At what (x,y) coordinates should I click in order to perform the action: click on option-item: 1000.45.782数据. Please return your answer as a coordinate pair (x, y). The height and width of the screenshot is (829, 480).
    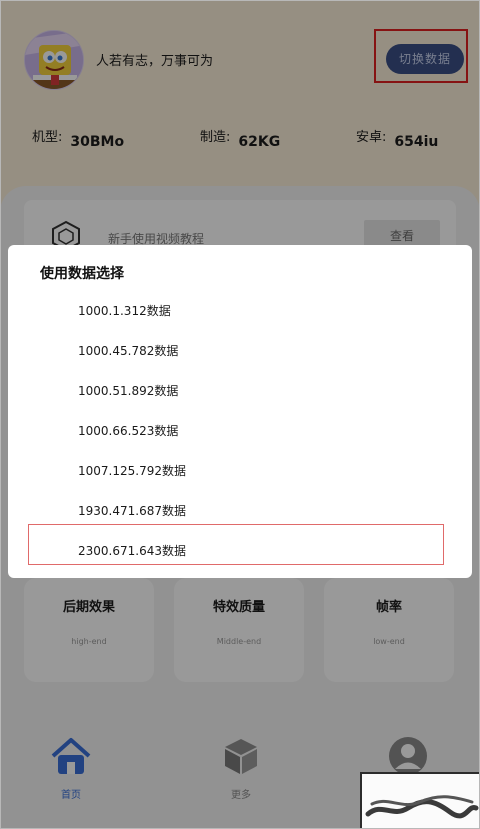
    Looking at the image, I should click on (128, 350).